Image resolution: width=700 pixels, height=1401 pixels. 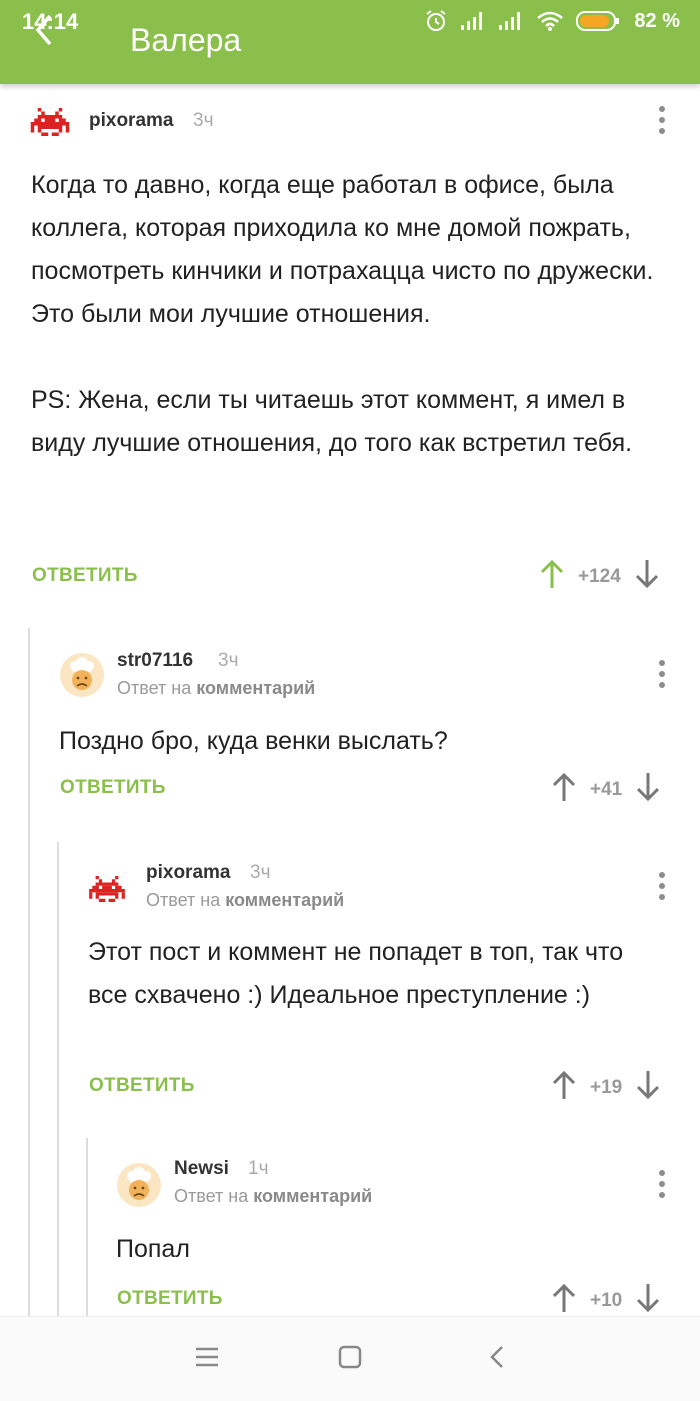 What do you see at coordinates (253, 741) in the screenshot?
I see `comment-text: Поздно бро, куда венки выслать?` at bounding box center [253, 741].